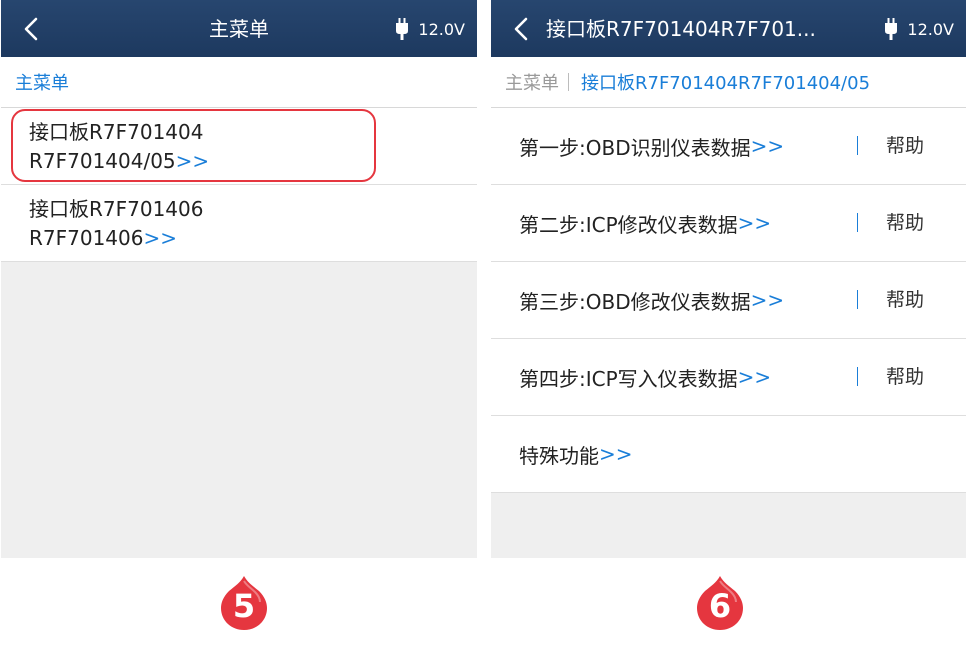  Describe the element at coordinates (239, 82) in the screenshot. I see `breadcrumb: 主菜单` at that location.